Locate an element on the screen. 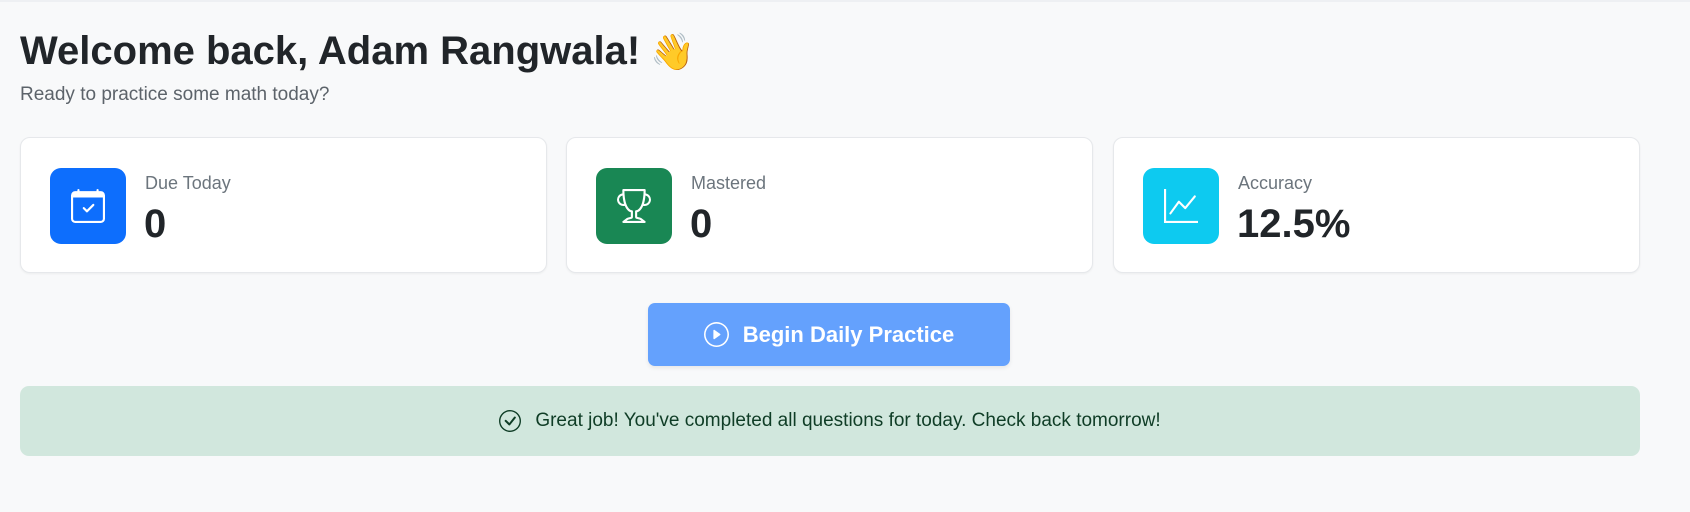 This screenshot has height=512, width=1690. stat-value: 12.5% is located at coordinates (1294, 224).